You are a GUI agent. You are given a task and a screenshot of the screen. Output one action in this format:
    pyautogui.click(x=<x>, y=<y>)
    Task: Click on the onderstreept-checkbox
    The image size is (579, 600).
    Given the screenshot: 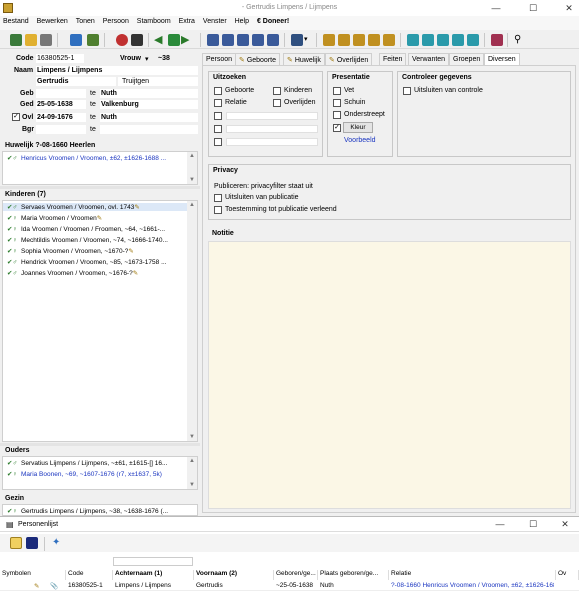 What is the action you would take?
    pyautogui.click(x=337, y=115)
    